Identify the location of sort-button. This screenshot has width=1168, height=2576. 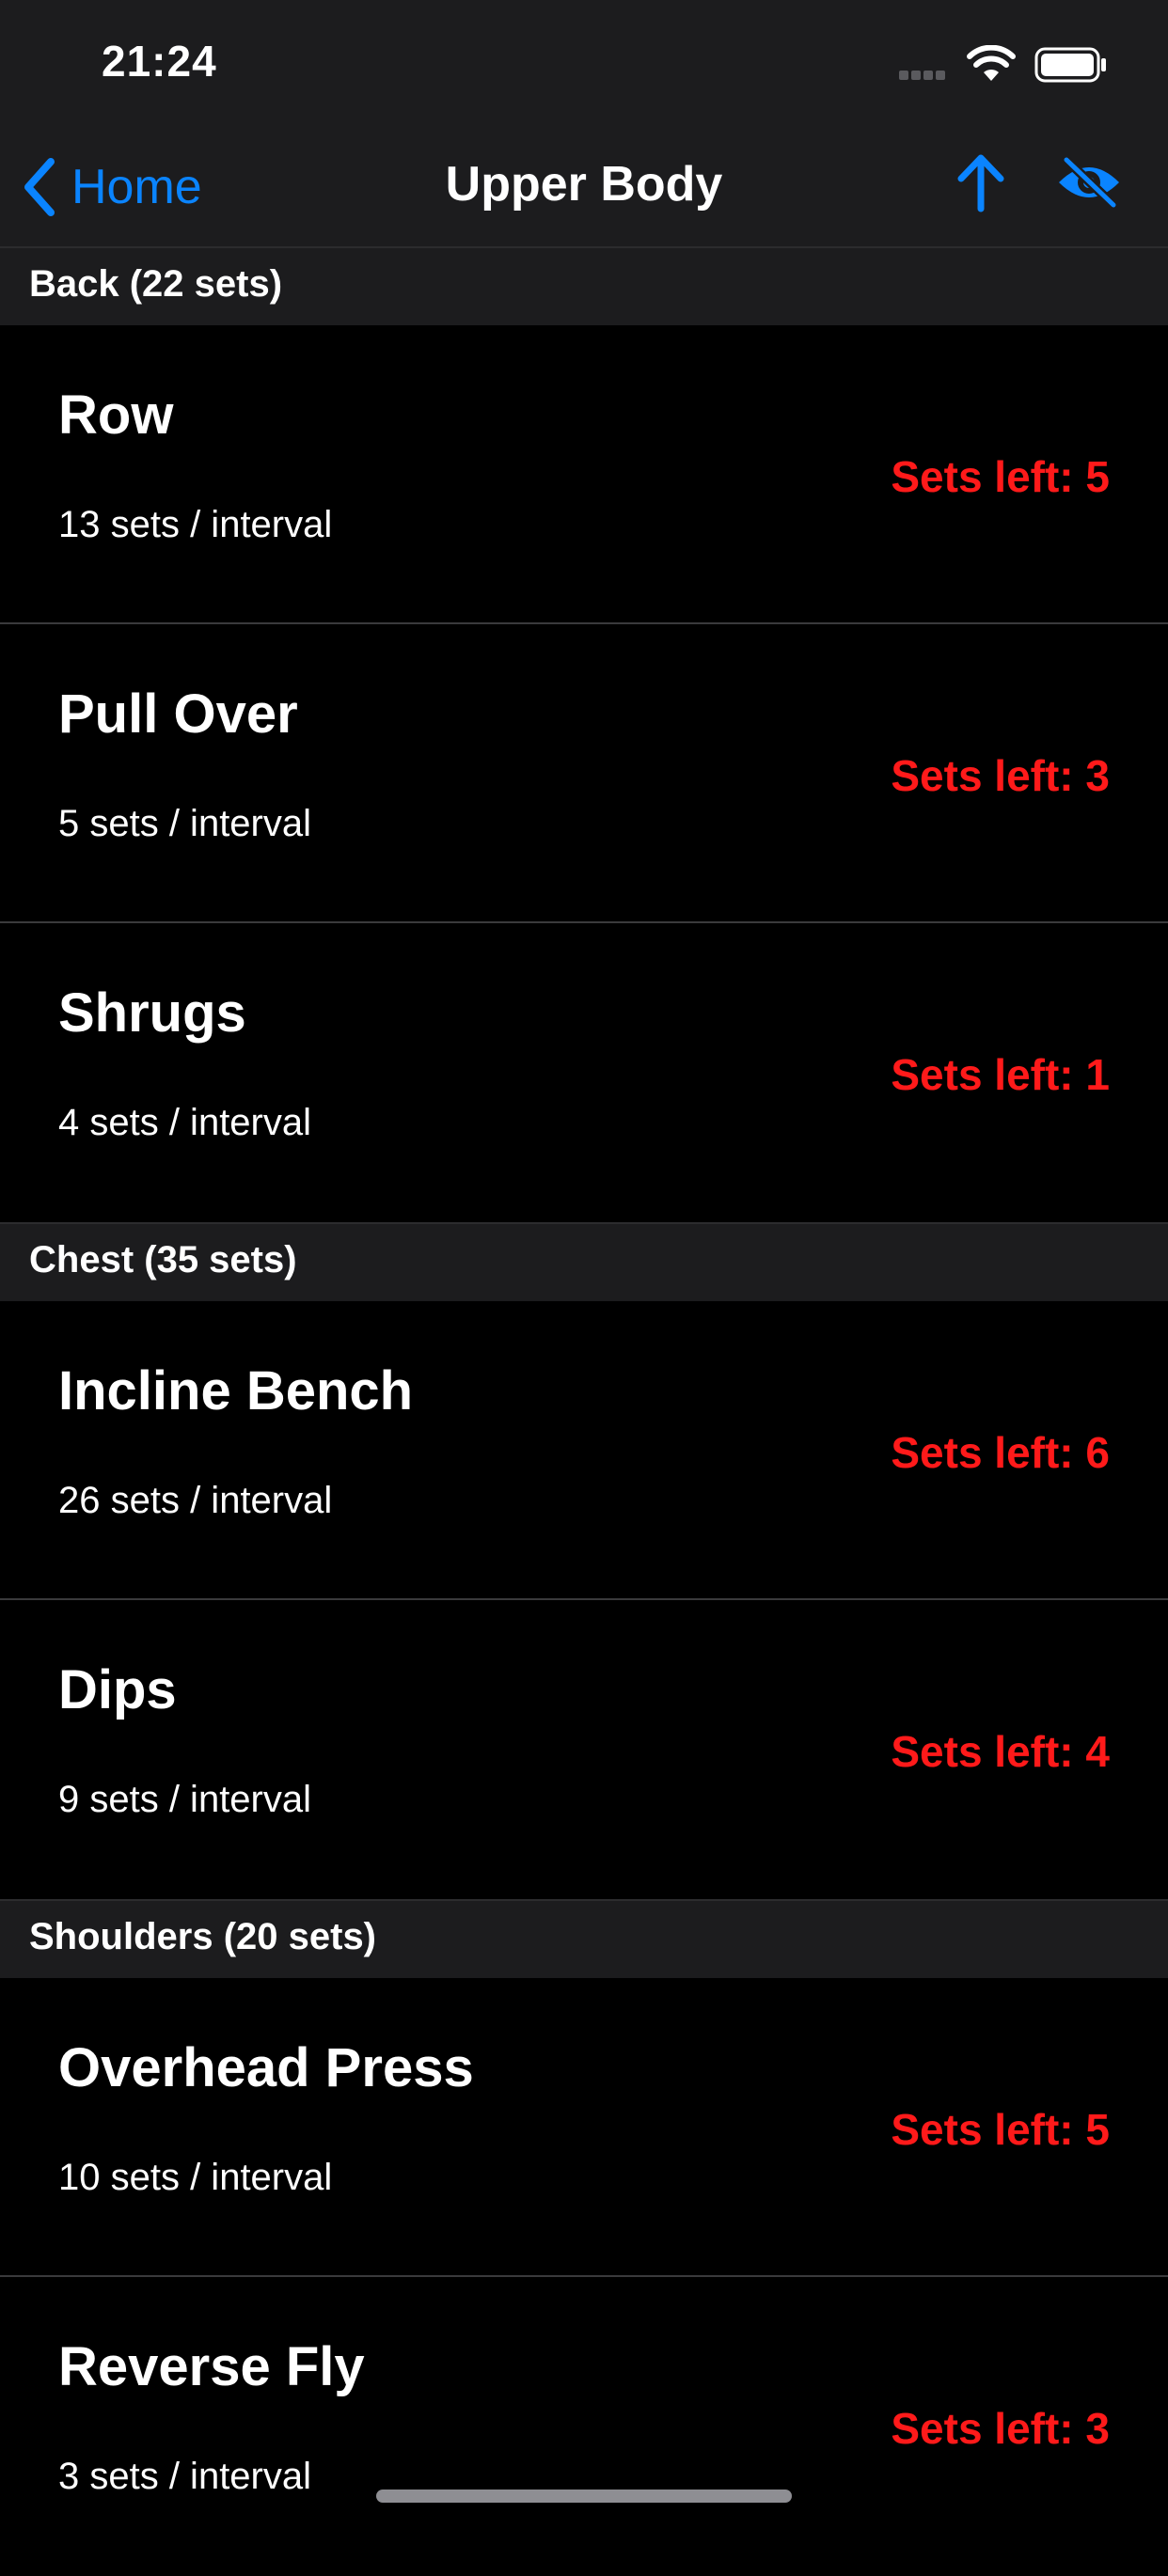
(981, 185).